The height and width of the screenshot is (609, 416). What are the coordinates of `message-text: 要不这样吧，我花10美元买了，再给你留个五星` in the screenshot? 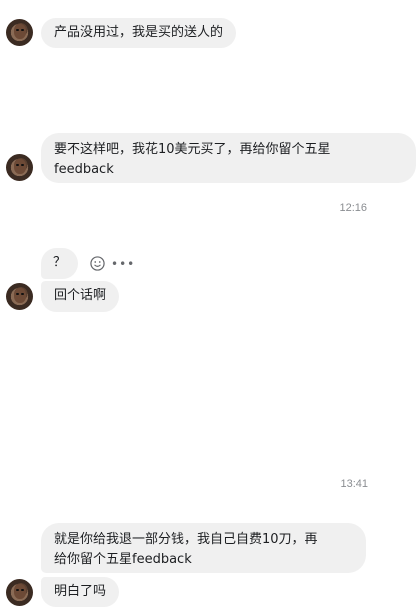 It's located at (192, 149).